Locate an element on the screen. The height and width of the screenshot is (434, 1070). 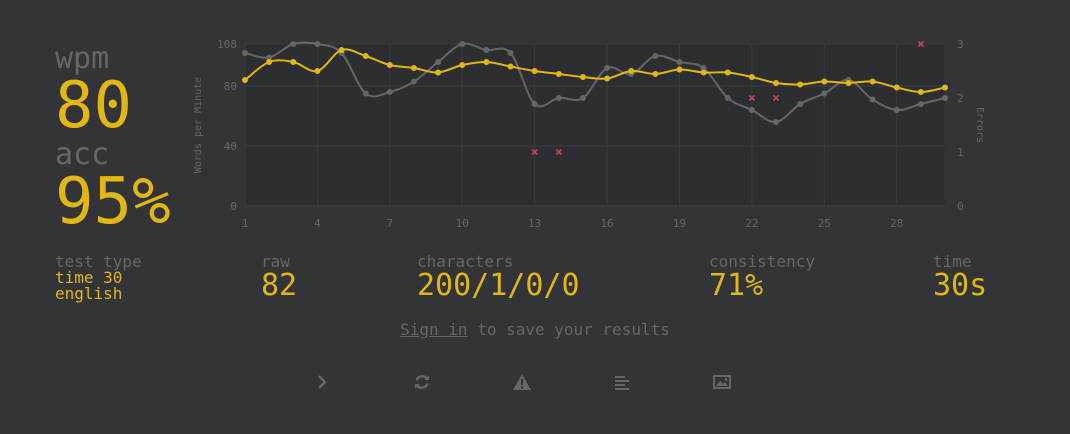
x-tick-label: 22 is located at coordinates (751, 223).